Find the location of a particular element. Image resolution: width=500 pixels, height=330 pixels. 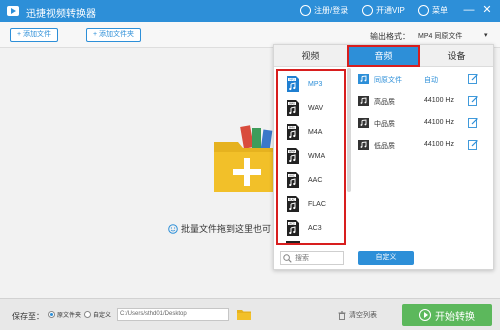

app-title: 迅捷视频转换器 is located at coordinates (61, 14).